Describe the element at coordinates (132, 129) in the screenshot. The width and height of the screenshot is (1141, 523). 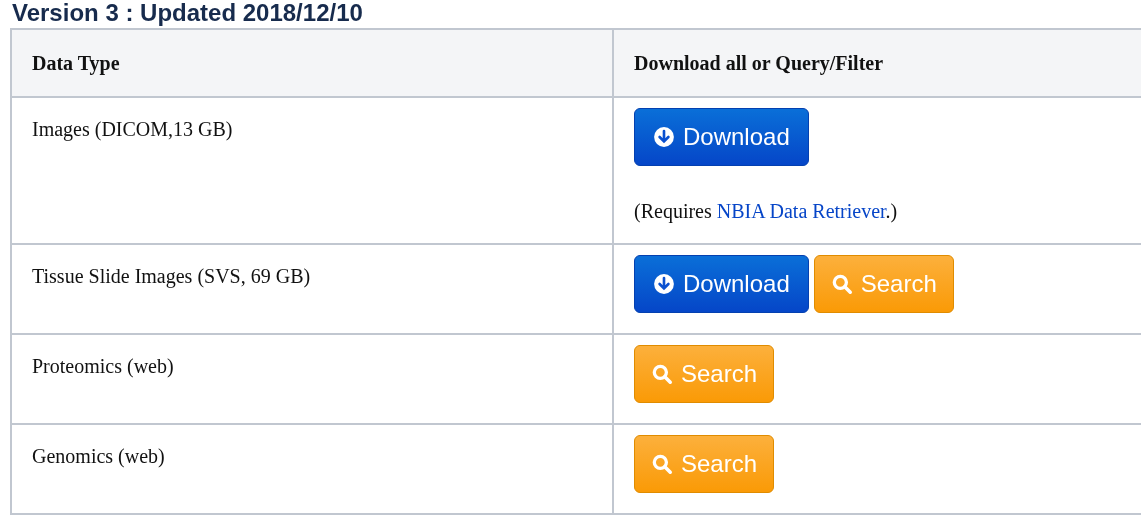
I see `data-type-text: Images (DICOM,13 GB)` at that location.